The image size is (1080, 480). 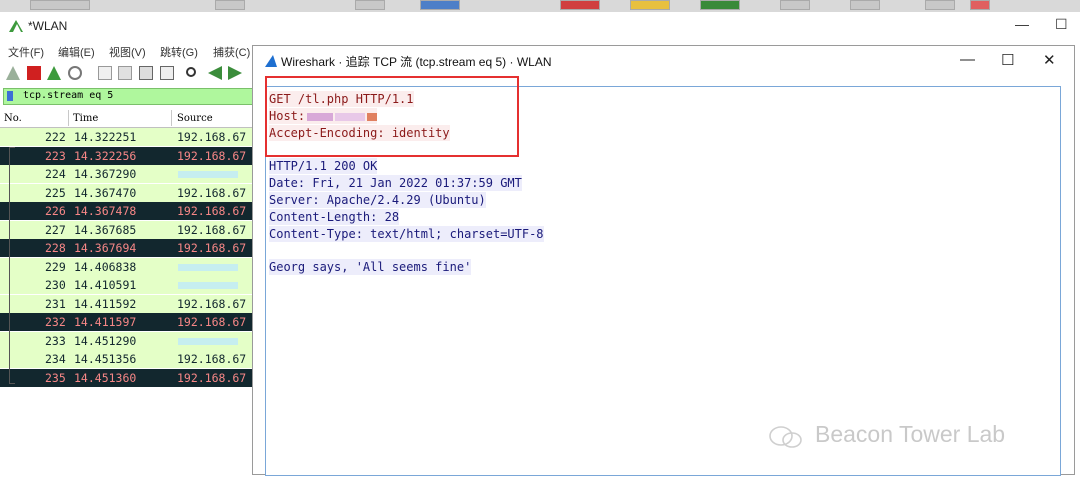 I want to click on dialog-close-button: ✕, so click(x=1049, y=60).